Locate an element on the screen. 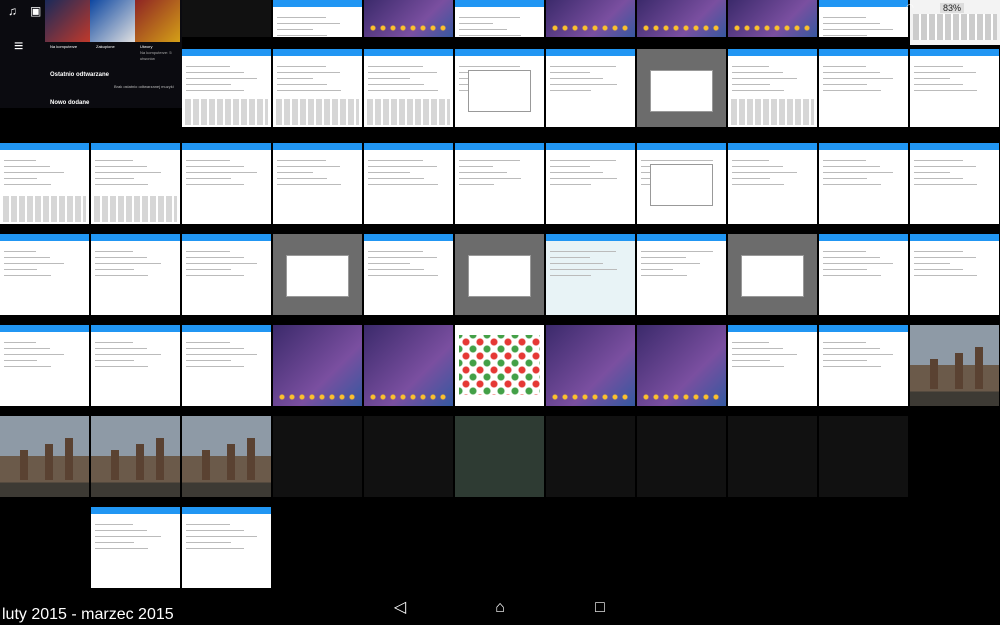  category-local: Na komputerze is located at coordinates (63, 47).